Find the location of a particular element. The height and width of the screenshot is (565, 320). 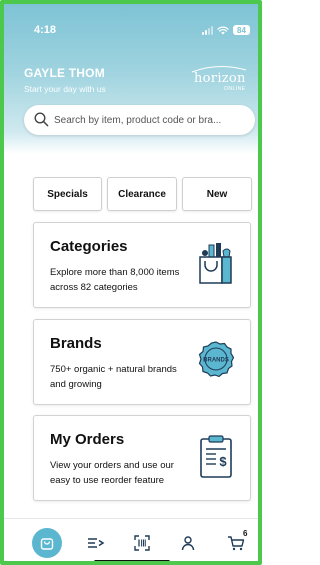

card-title: My Orders is located at coordinates (87, 439).